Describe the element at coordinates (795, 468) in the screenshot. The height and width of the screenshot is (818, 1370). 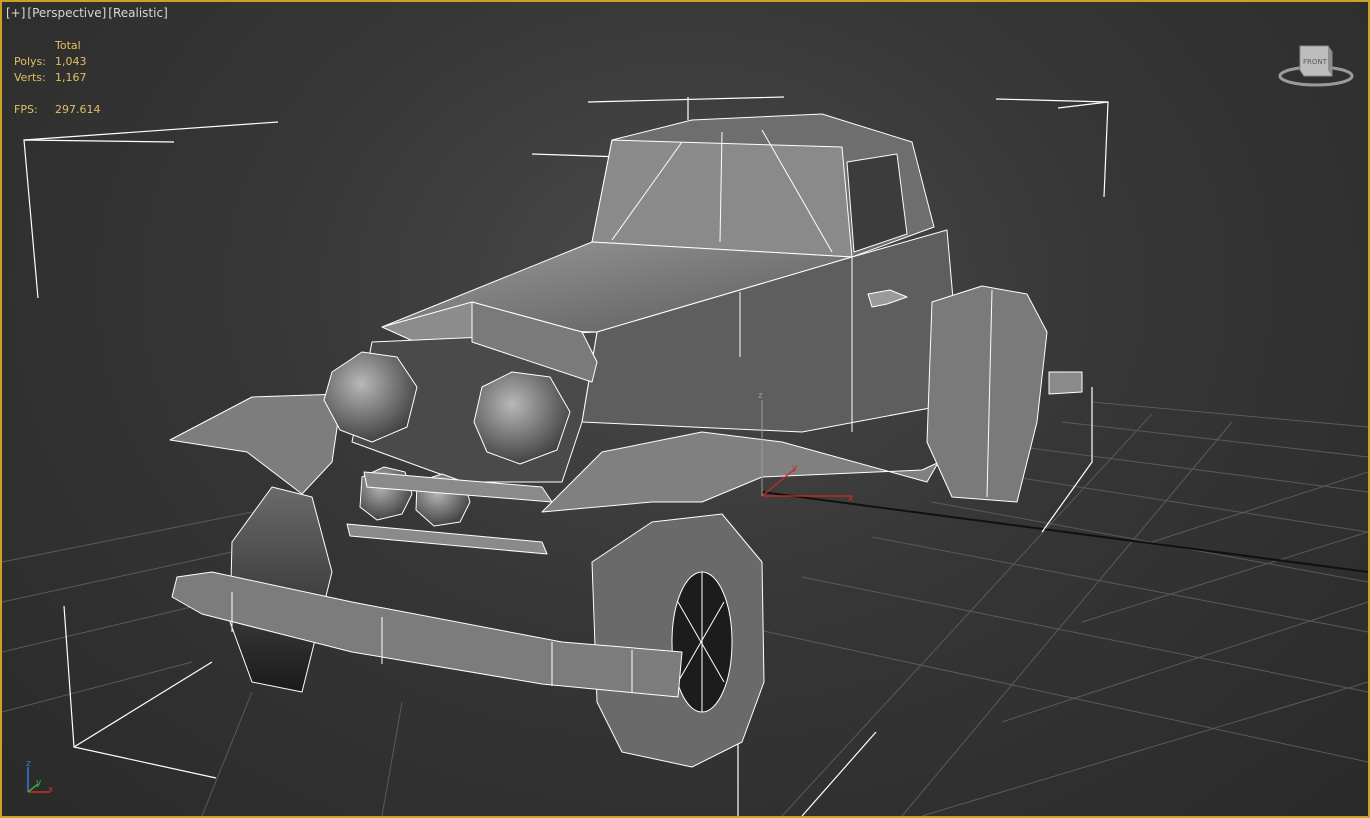
I see `gizmo-y-label: y` at that location.